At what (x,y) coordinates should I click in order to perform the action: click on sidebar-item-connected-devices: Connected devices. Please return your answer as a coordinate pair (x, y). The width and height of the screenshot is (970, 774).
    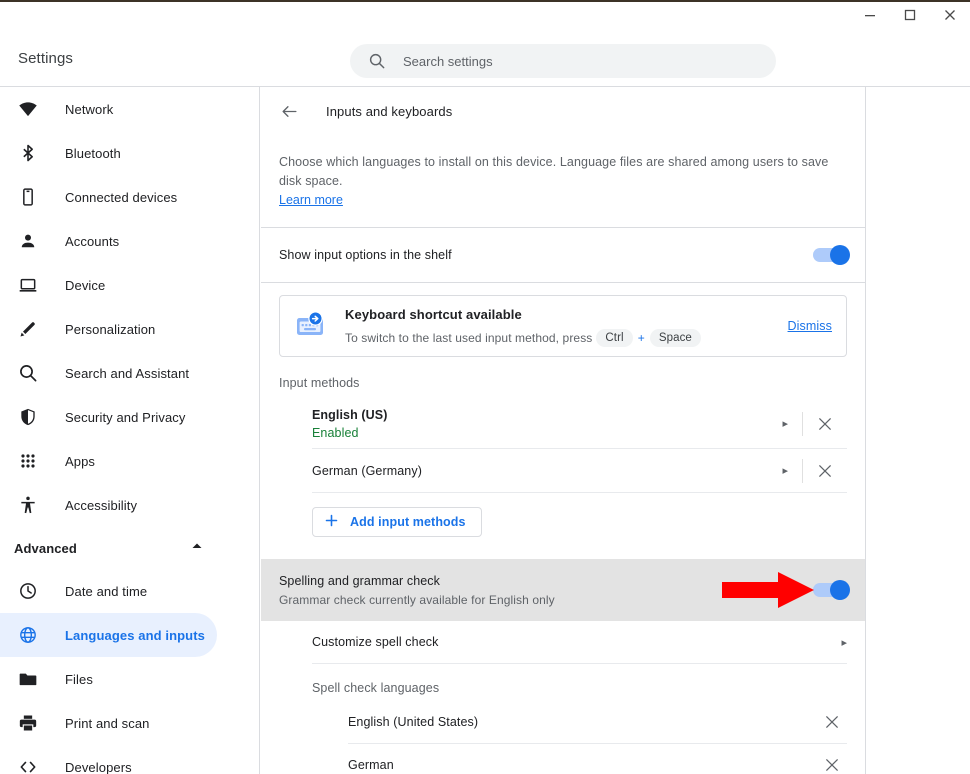
    Looking at the image, I should click on (108, 197).